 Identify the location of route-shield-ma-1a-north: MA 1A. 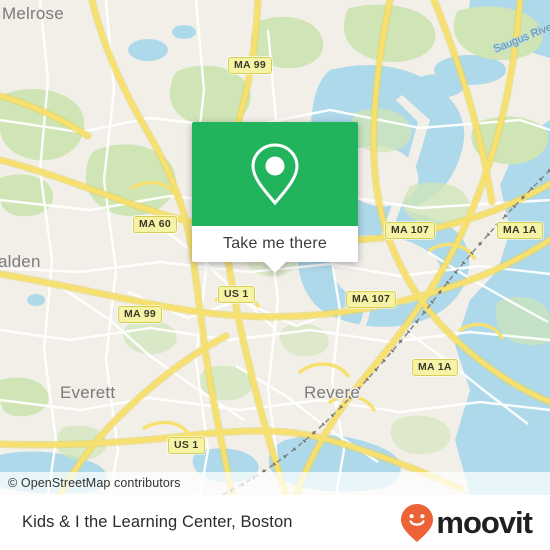
(520, 230).